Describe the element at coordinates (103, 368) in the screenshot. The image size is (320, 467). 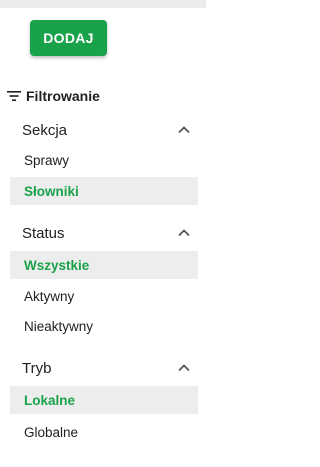
I see `section-header-tryb: Tryb` at that location.